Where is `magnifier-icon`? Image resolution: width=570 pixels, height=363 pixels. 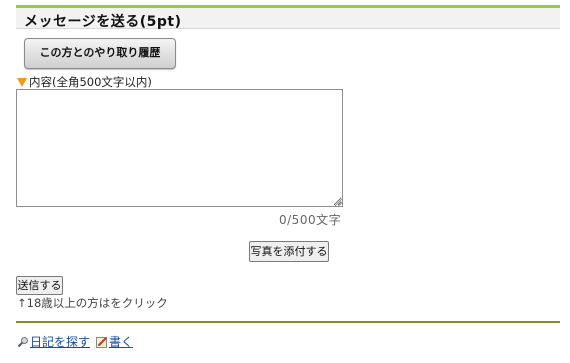
magnifier-icon is located at coordinates (23, 342).